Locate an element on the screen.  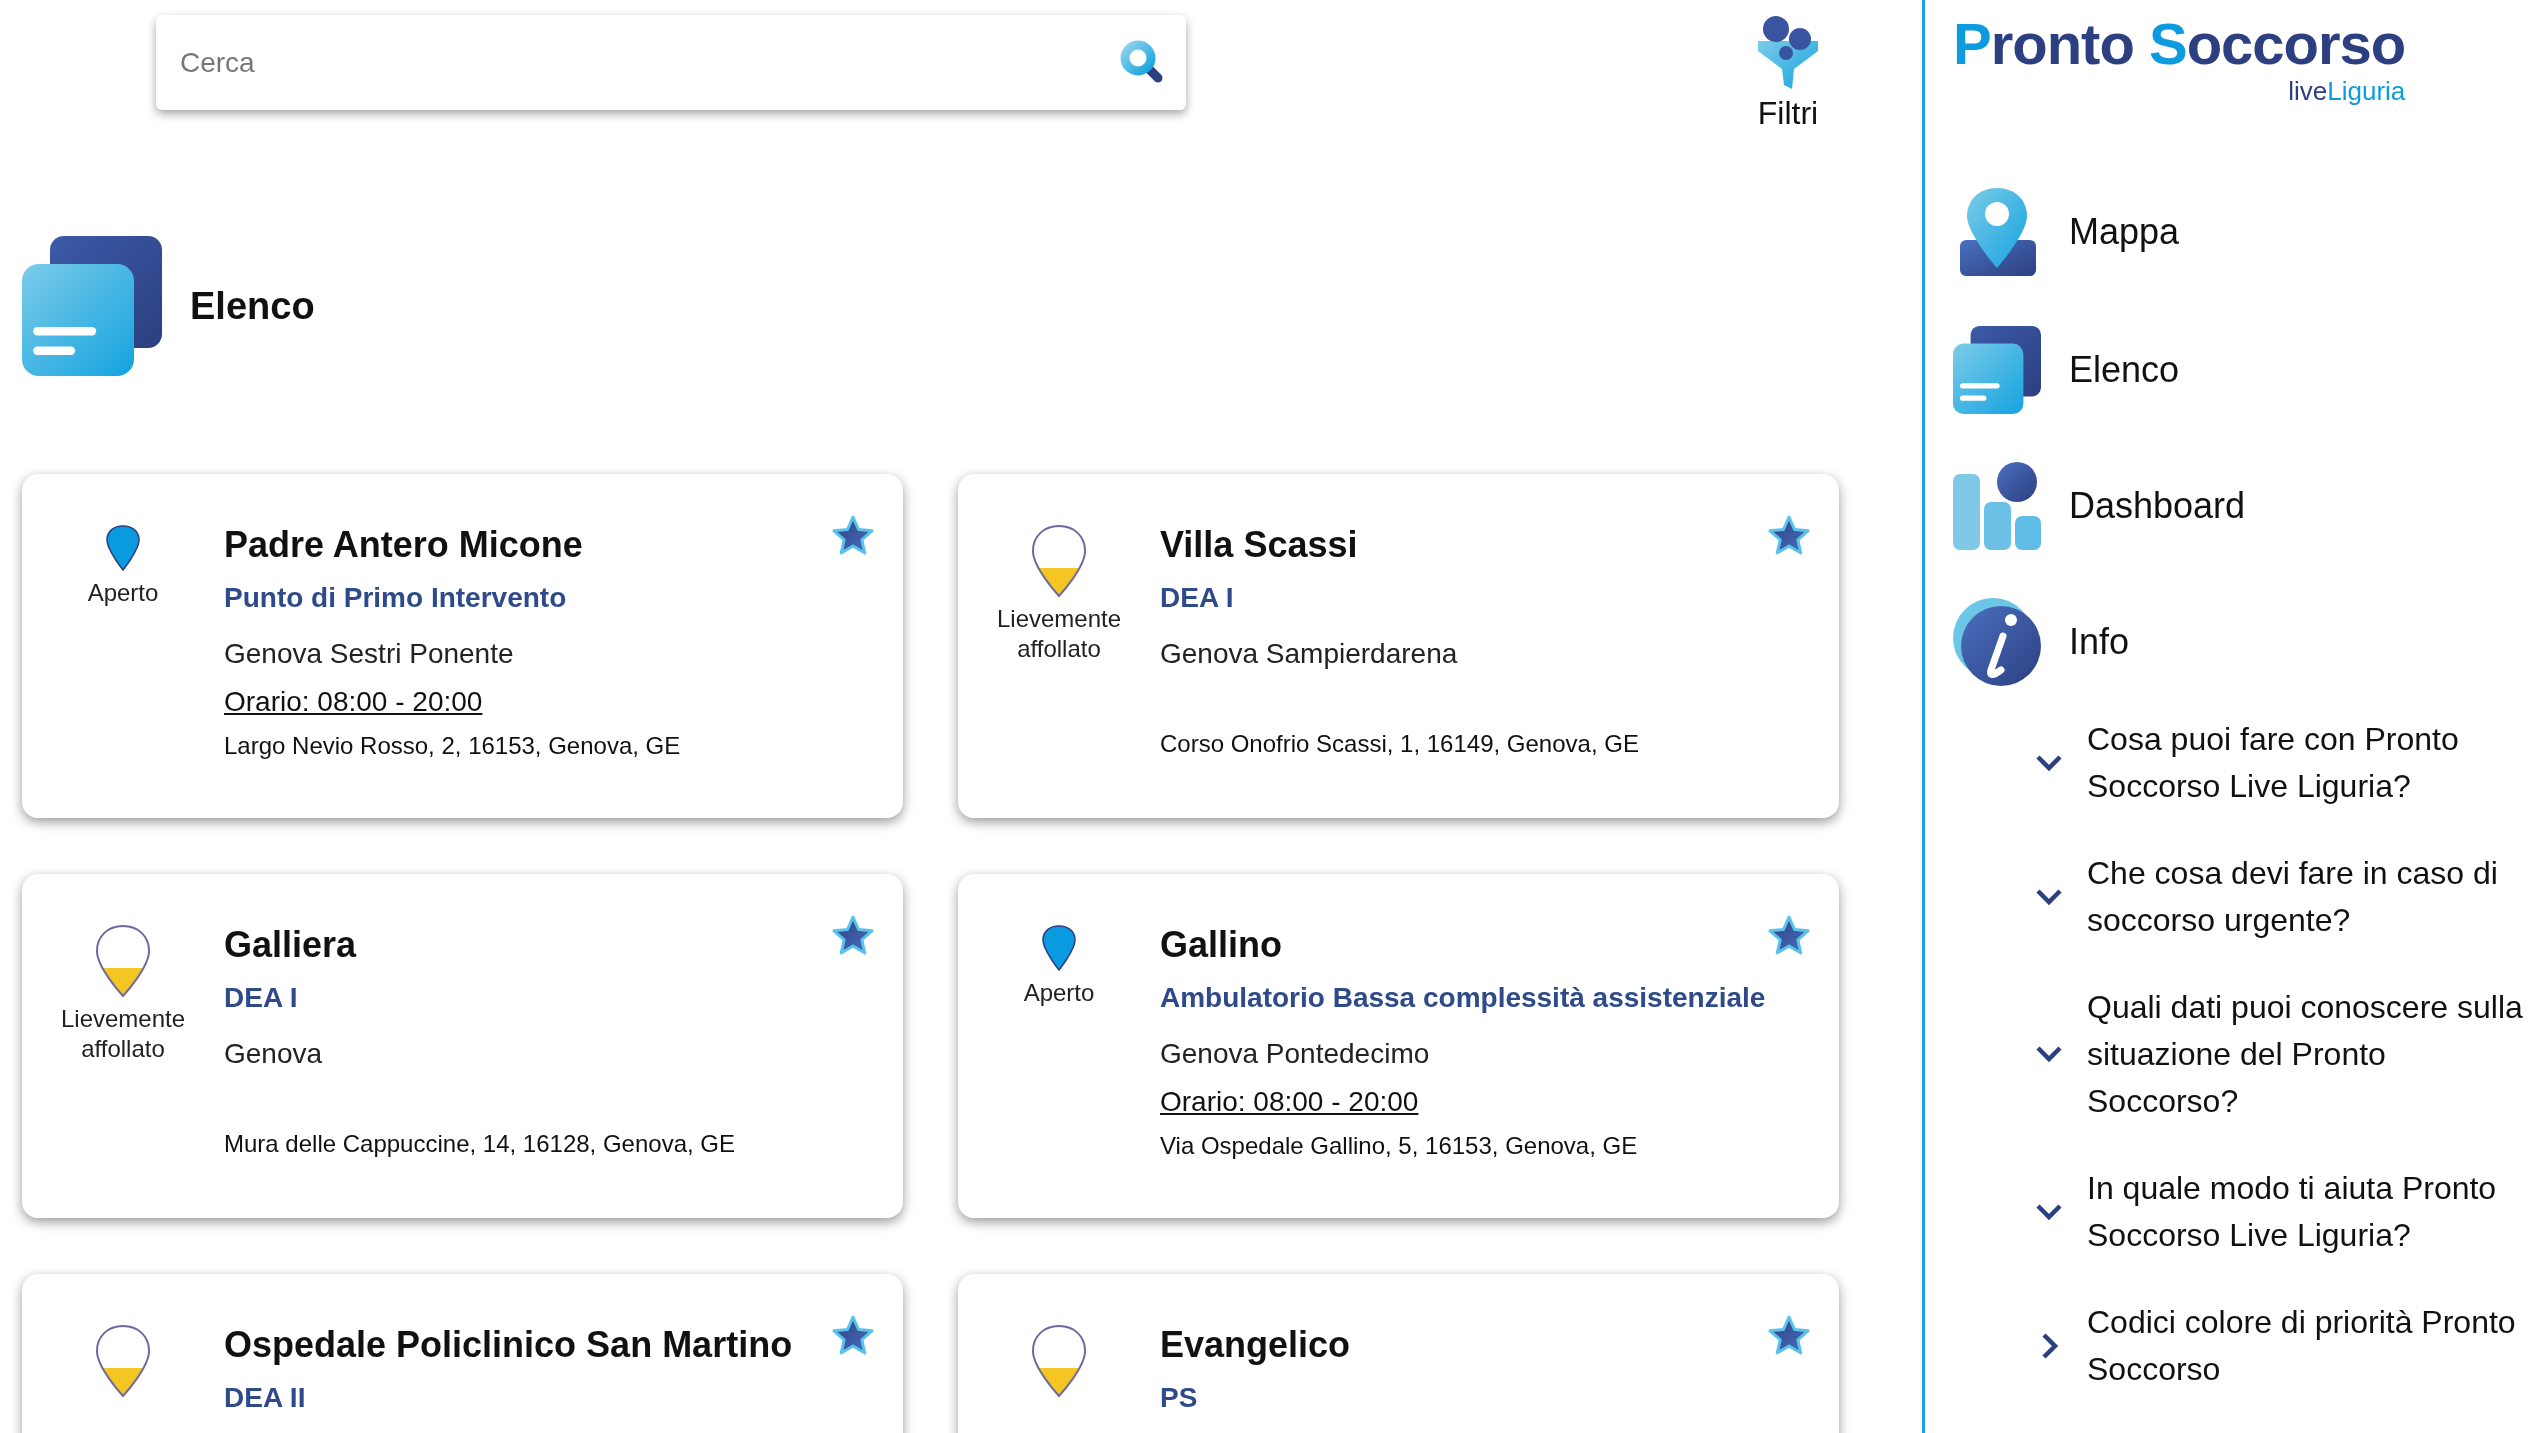
filter-funnel-icon is located at coordinates (1788, 52).